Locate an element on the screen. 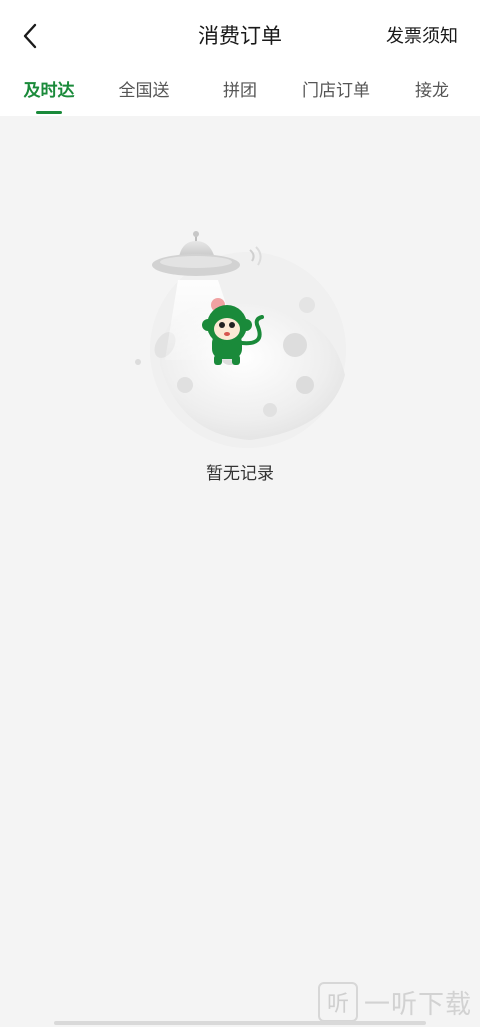 The width and height of the screenshot is (480, 1027). tab-label: 及时达 is located at coordinates (49, 91).